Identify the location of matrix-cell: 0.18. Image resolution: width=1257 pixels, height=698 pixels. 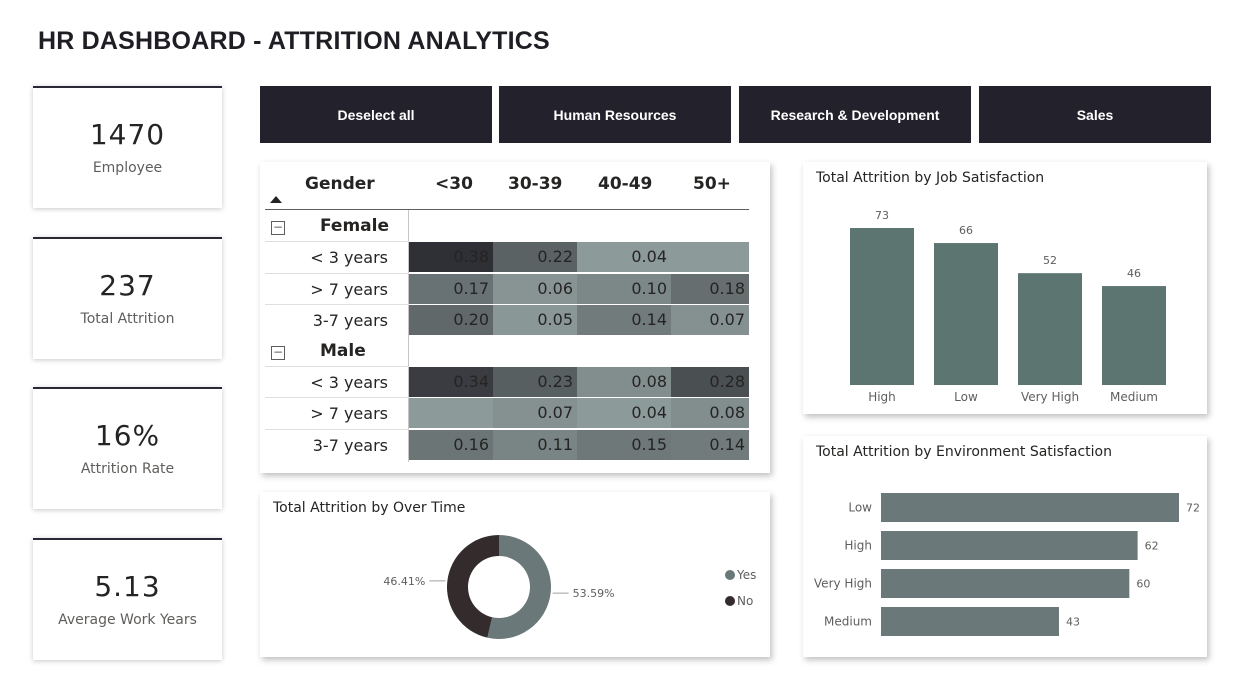
(710, 288).